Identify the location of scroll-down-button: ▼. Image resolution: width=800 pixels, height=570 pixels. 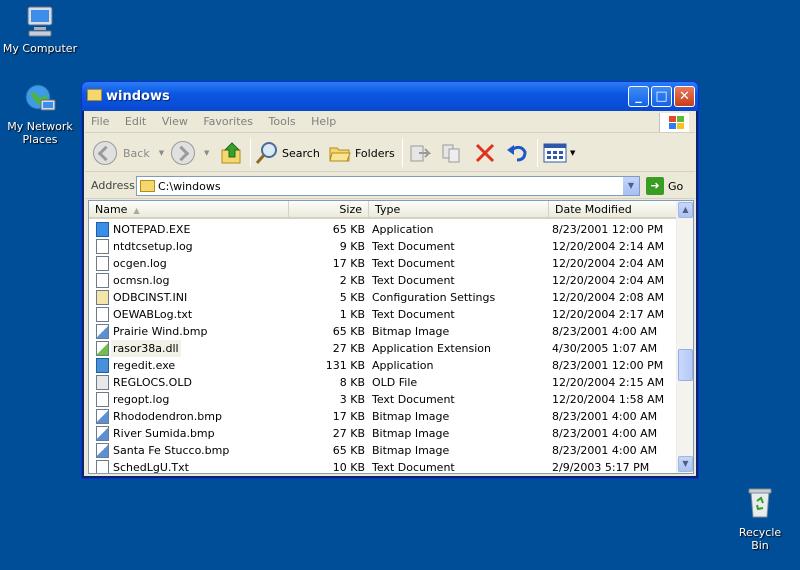
(685, 464).